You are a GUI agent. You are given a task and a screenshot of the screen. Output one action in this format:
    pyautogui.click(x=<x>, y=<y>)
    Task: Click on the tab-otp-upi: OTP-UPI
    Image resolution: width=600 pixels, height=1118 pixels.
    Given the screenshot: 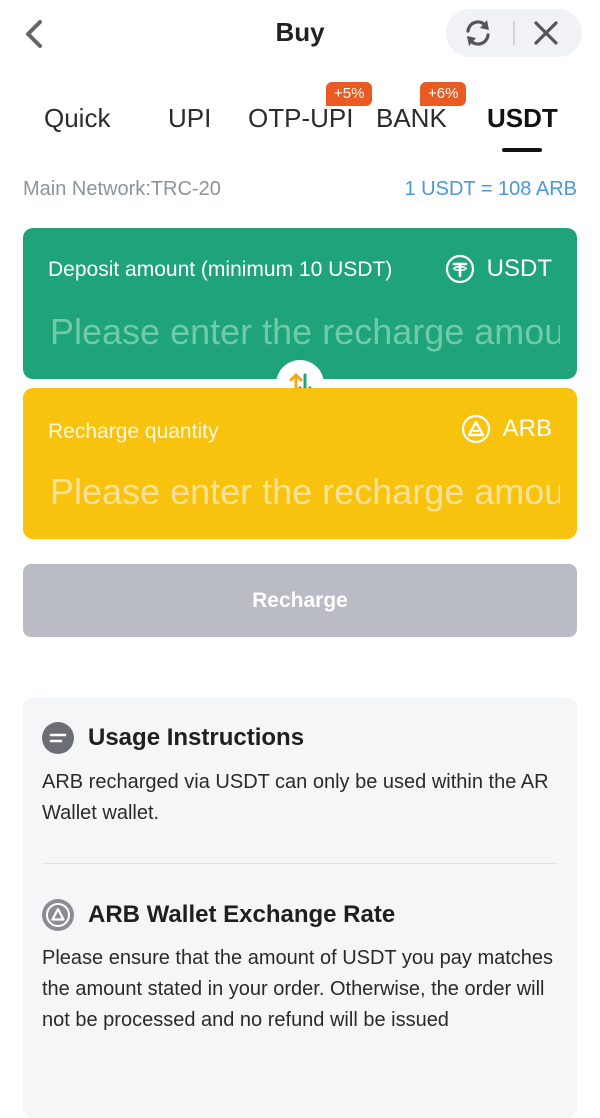 What is the action you would take?
    pyautogui.click(x=300, y=118)
    